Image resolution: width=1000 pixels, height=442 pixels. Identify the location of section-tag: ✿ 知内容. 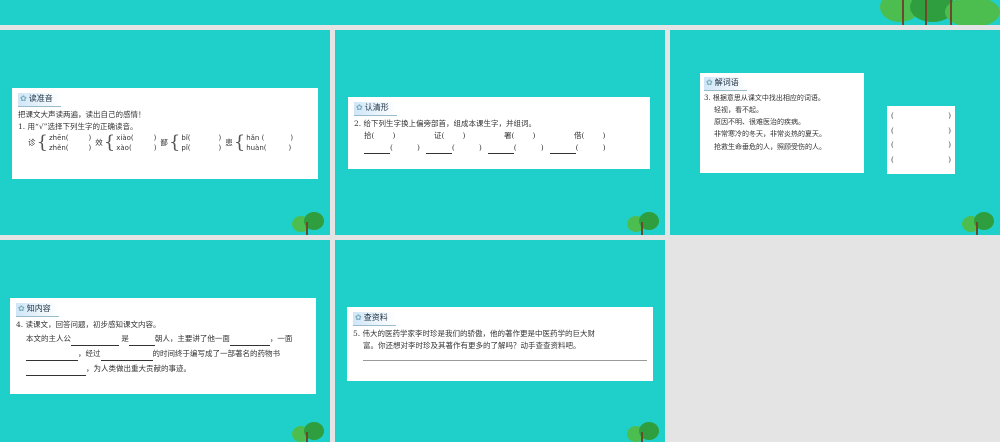
(37, 310).